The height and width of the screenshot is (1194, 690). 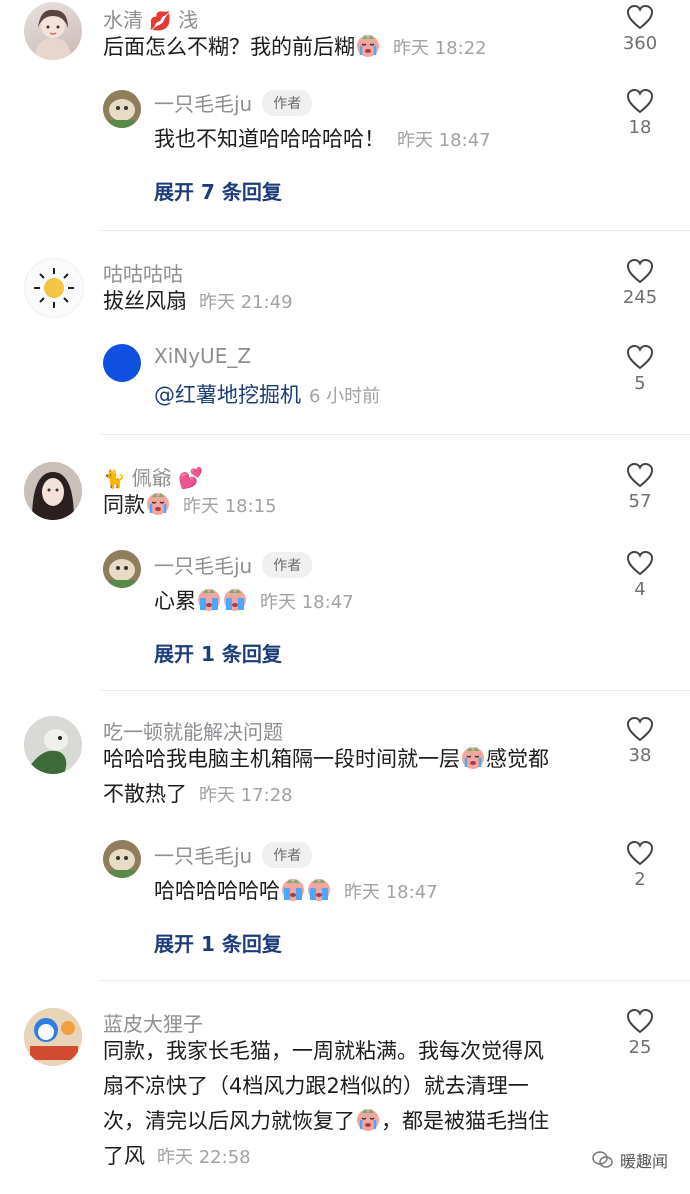 I want to click on watermark: 暖趣闻, so click(x=630, y=1160).